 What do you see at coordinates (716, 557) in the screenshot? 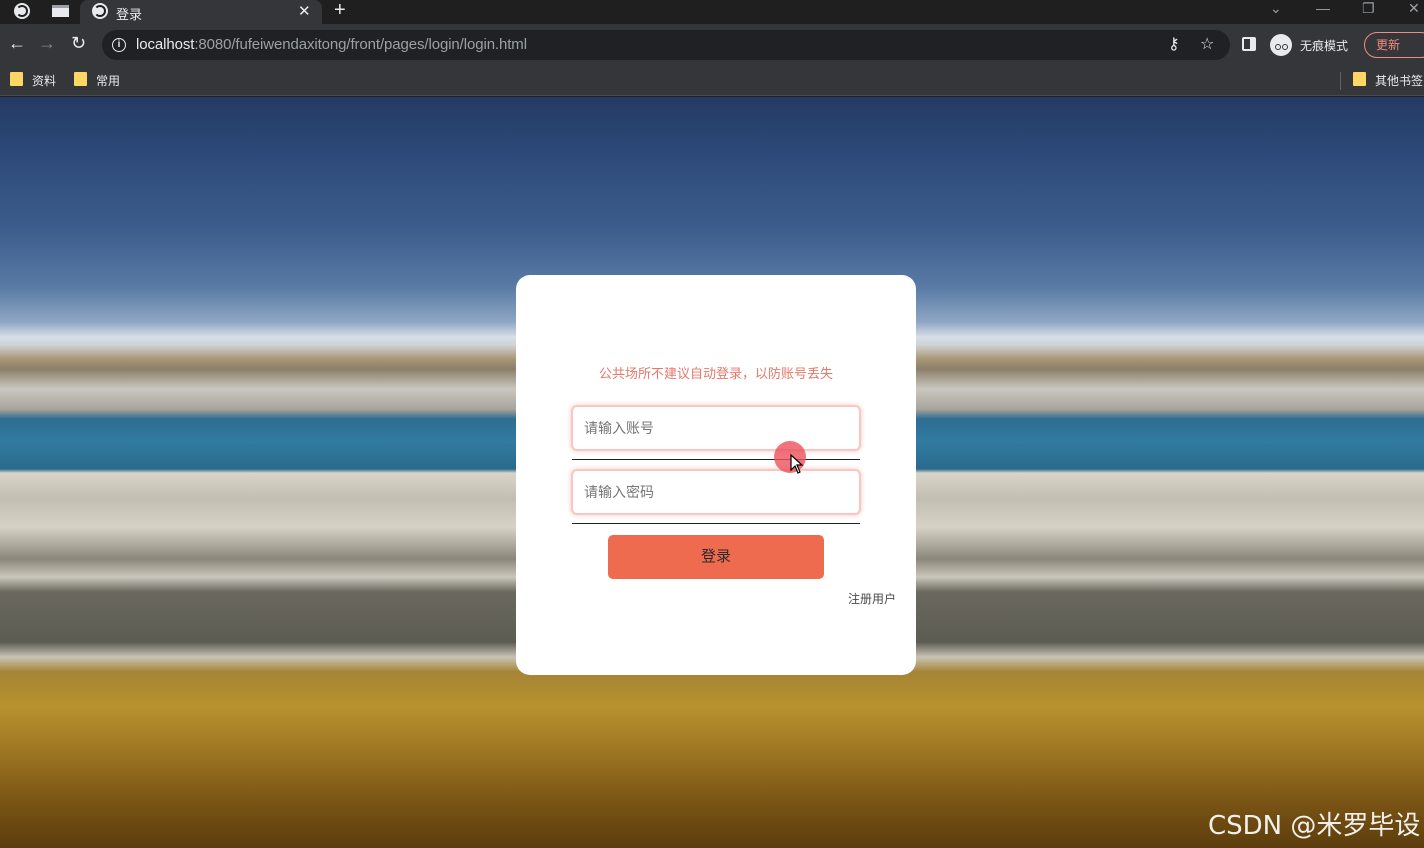
I see `login-button: 登录` at bounding box center [716, 557].